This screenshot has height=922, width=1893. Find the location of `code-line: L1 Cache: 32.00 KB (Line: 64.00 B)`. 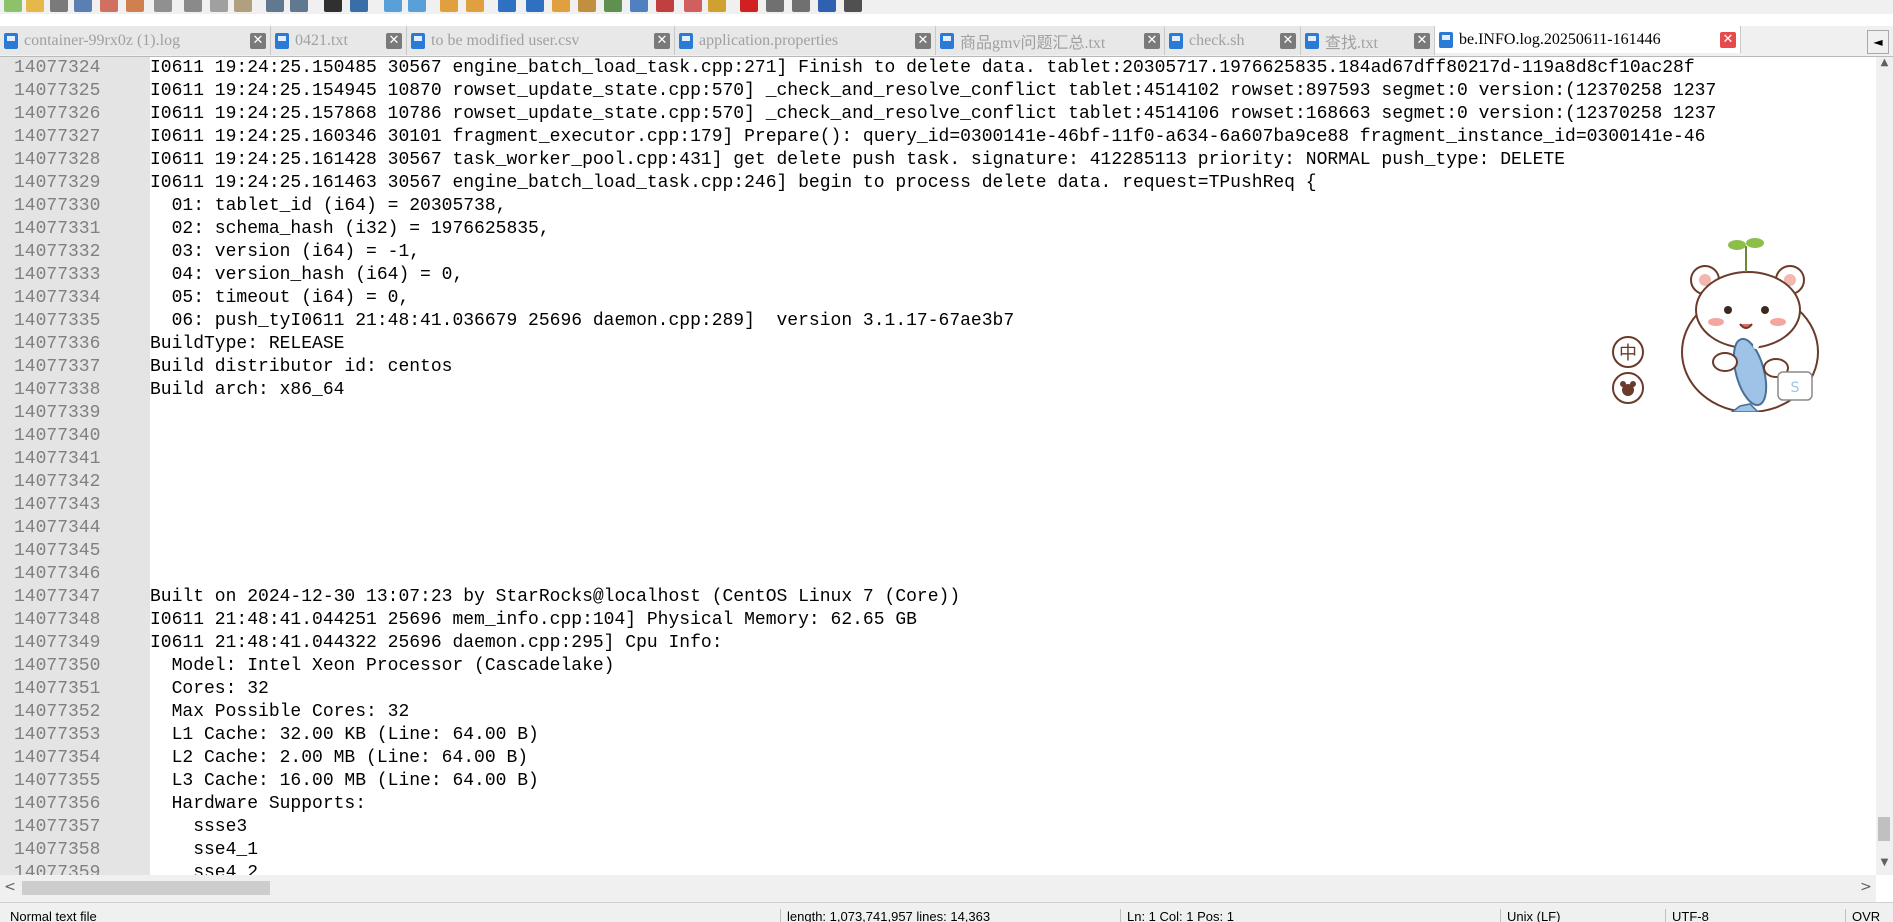

code-line: L1 Cache: 32.00 KB (Line: 64.00 B) is located at coordinates (1013, 735).